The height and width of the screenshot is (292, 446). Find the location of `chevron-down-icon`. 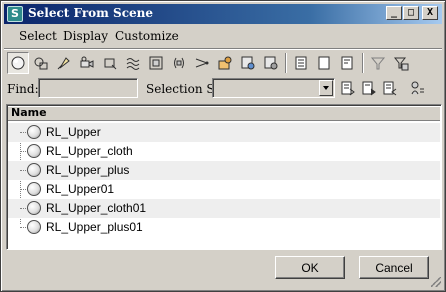

chevron-down-icon is located at coordinates (326, 88).